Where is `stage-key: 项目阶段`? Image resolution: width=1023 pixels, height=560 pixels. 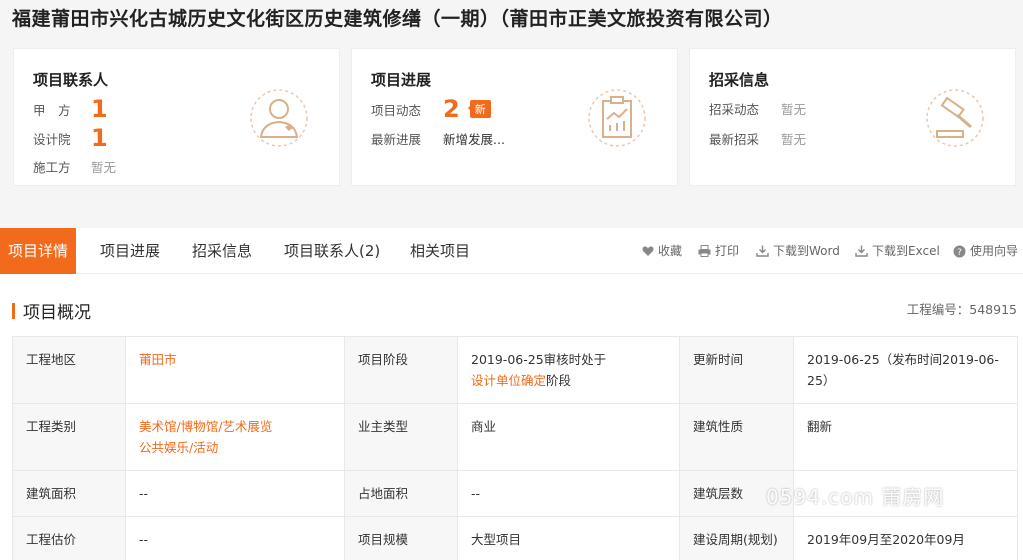 stage-key: 项目阶段 is located at coordinates (401, 370).